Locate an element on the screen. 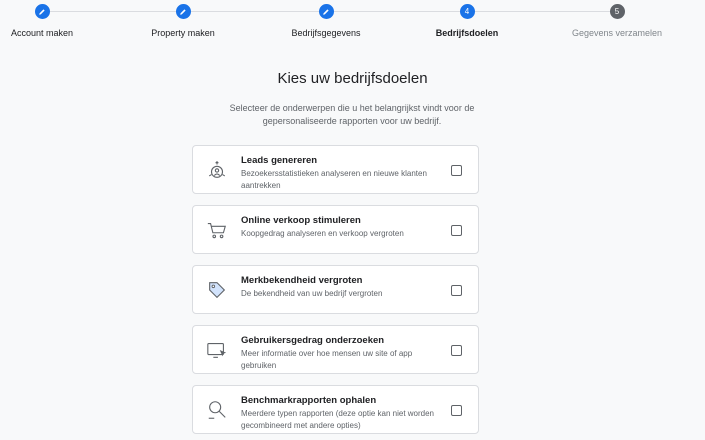 The image size is (705, 440). step-1-circle is located at coordinates (42, 11).